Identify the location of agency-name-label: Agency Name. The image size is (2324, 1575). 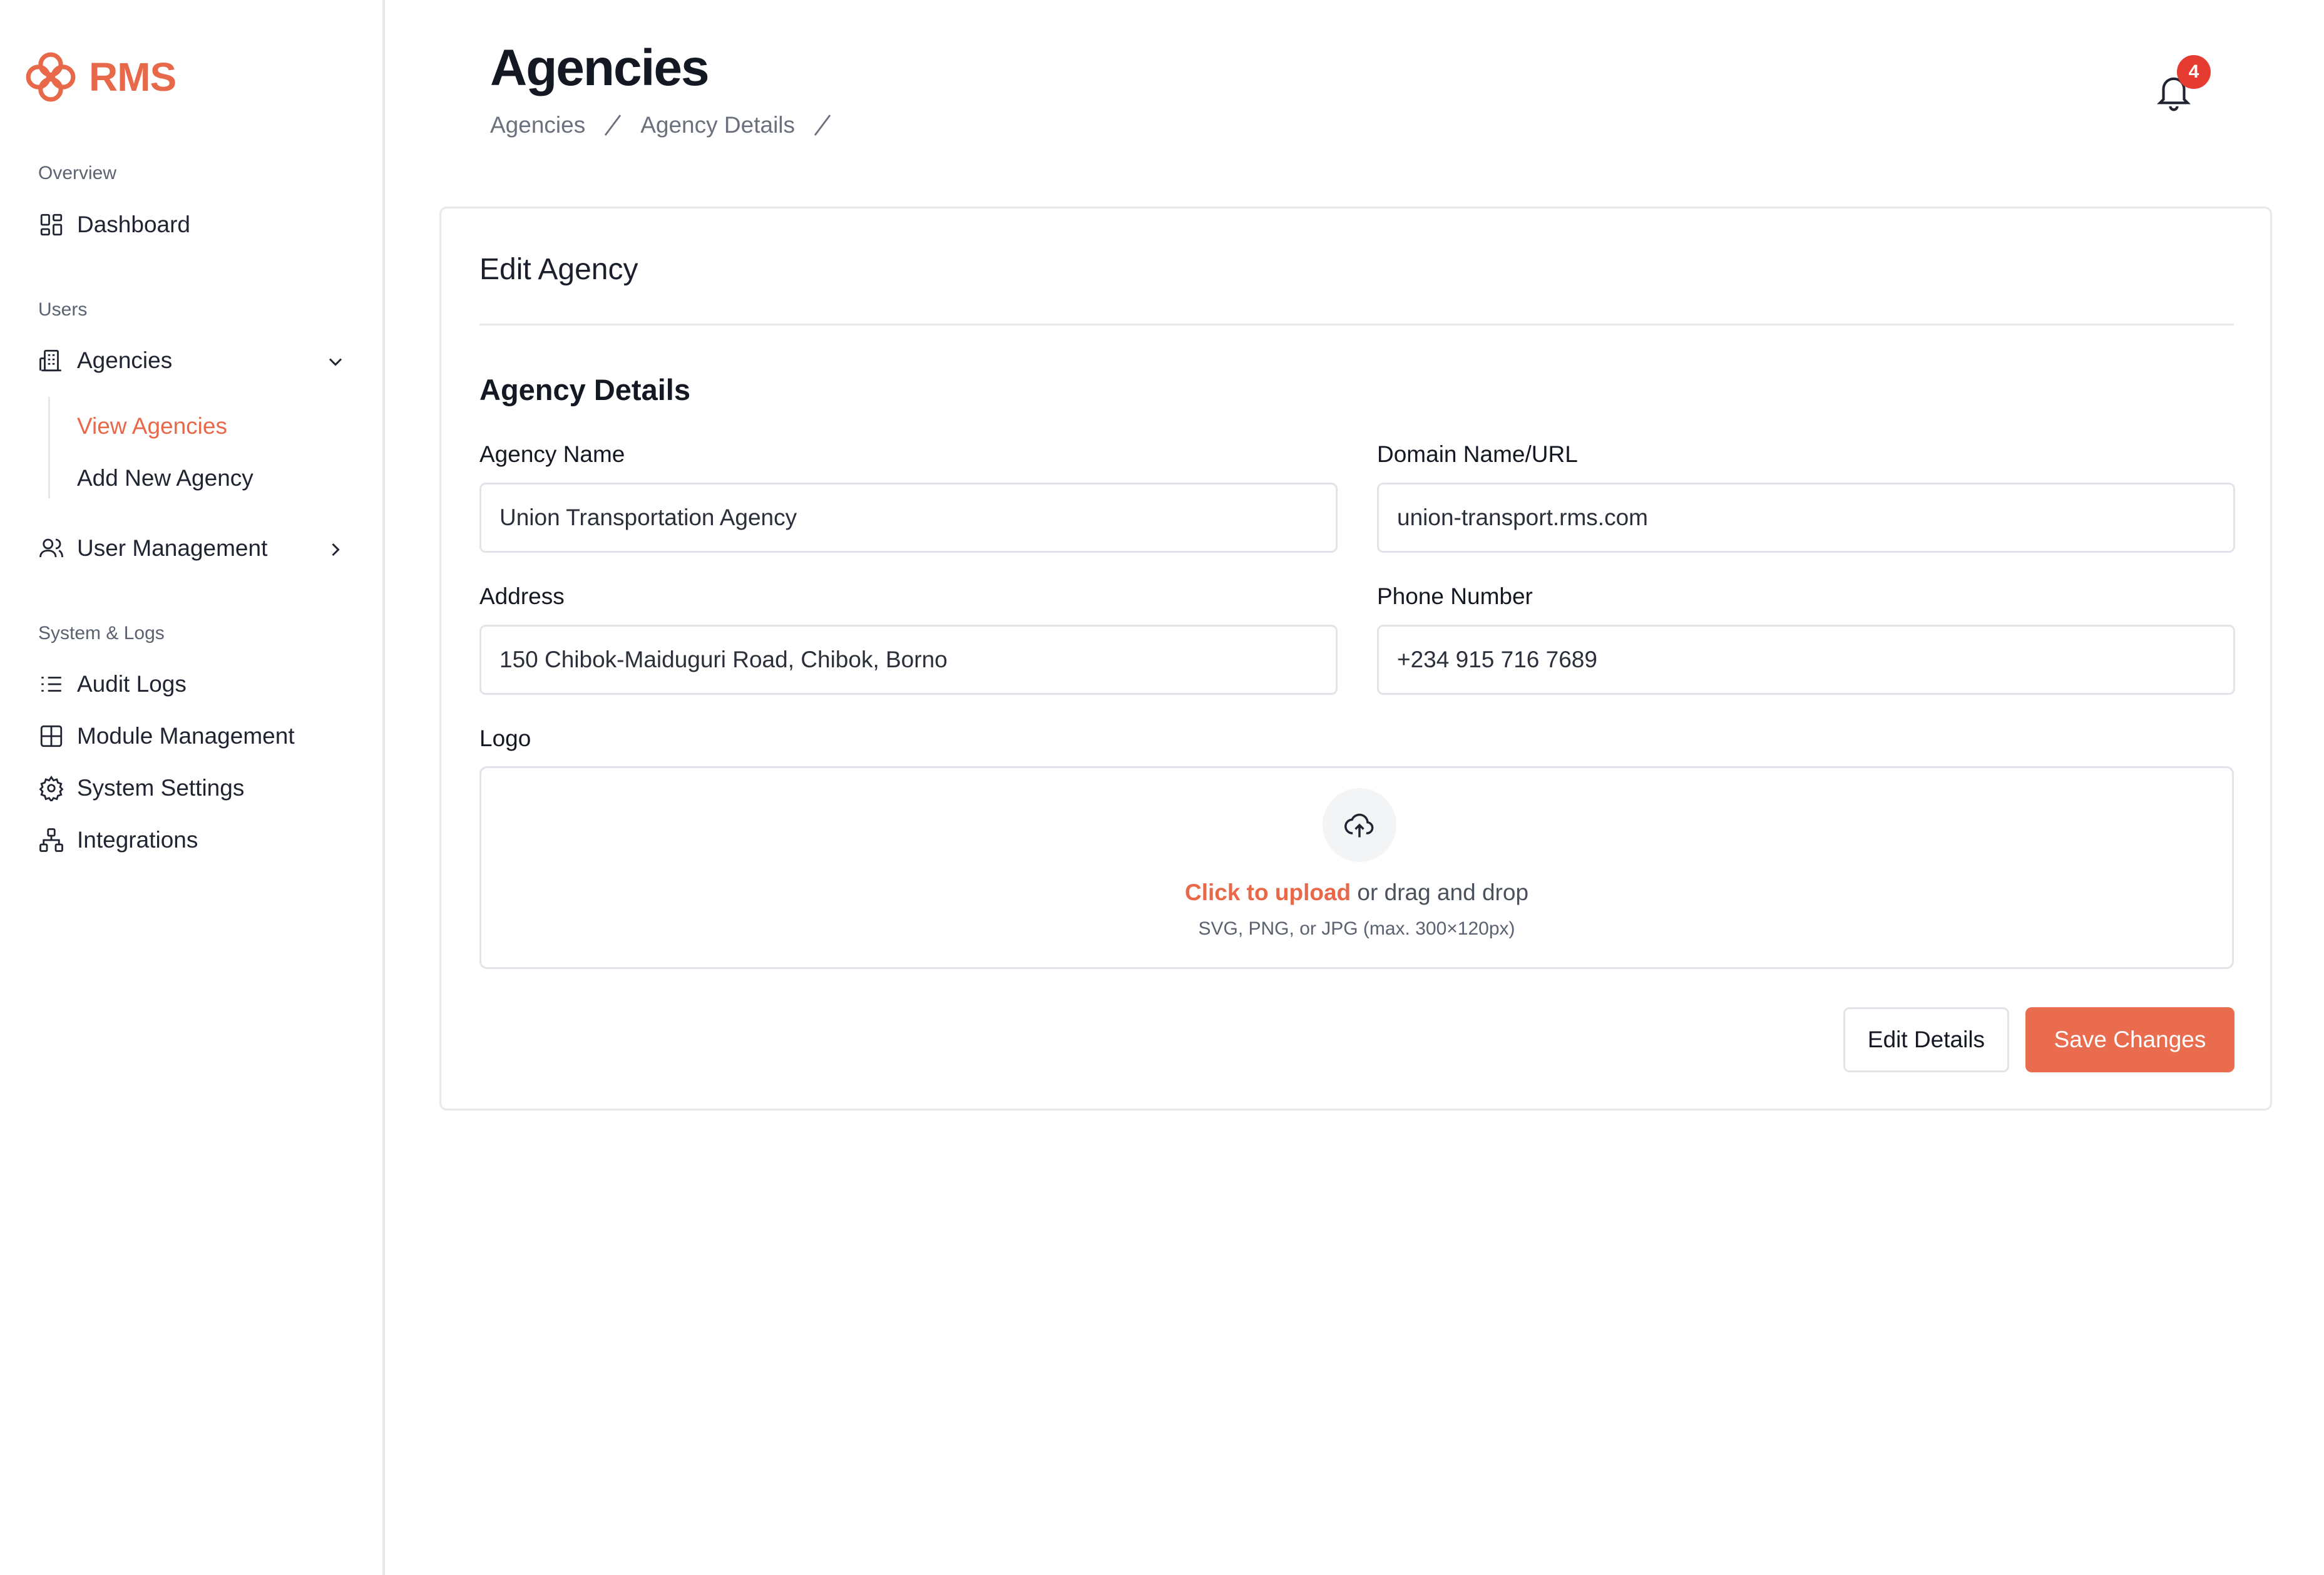
(552, 454).